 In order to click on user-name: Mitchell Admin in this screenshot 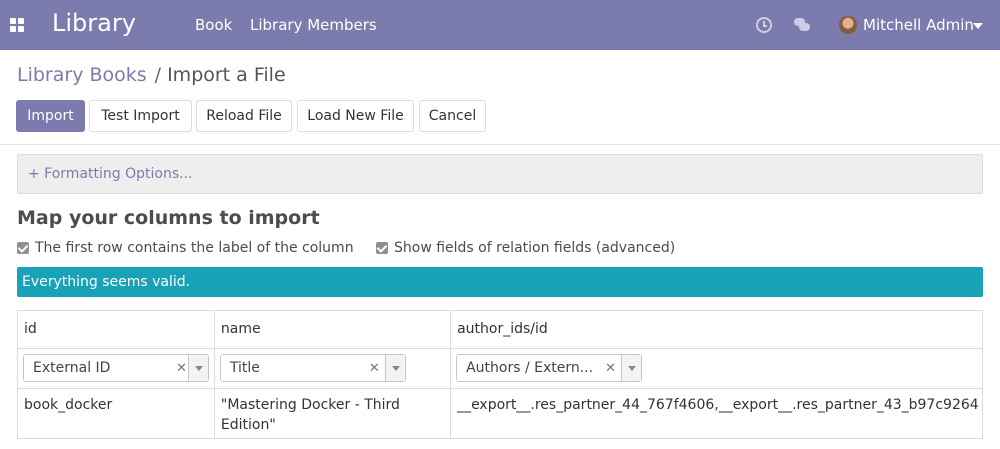, I will do `click(918, 25)`.